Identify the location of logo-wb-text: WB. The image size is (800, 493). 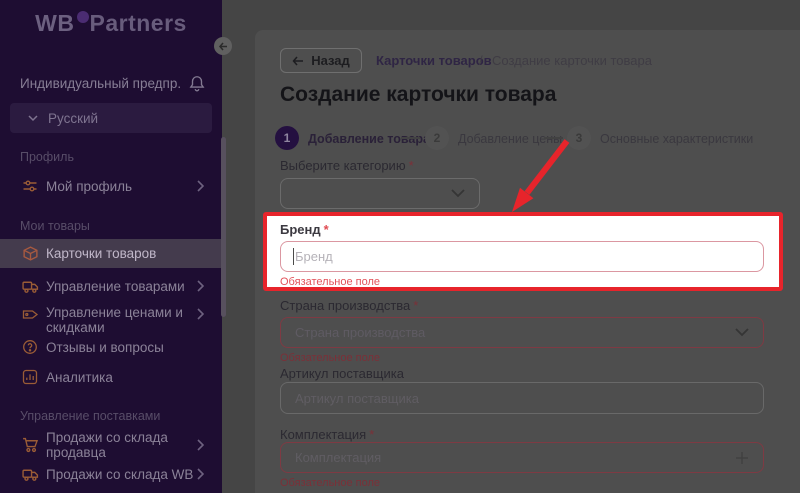
(55, 23).